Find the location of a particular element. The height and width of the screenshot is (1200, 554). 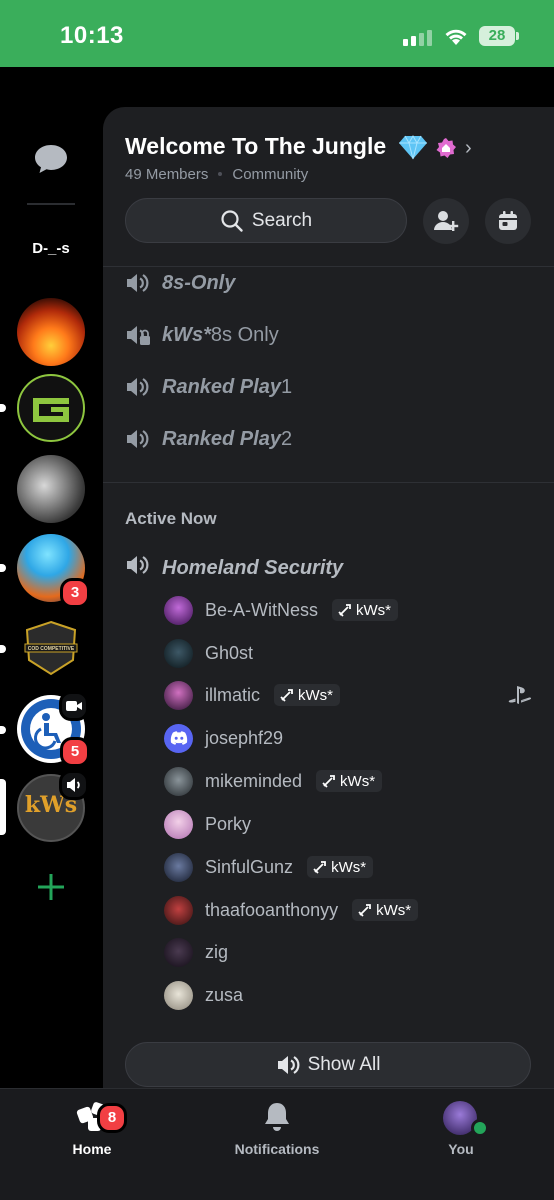

nav-you-label: You is located at coordinates (461, 1149).